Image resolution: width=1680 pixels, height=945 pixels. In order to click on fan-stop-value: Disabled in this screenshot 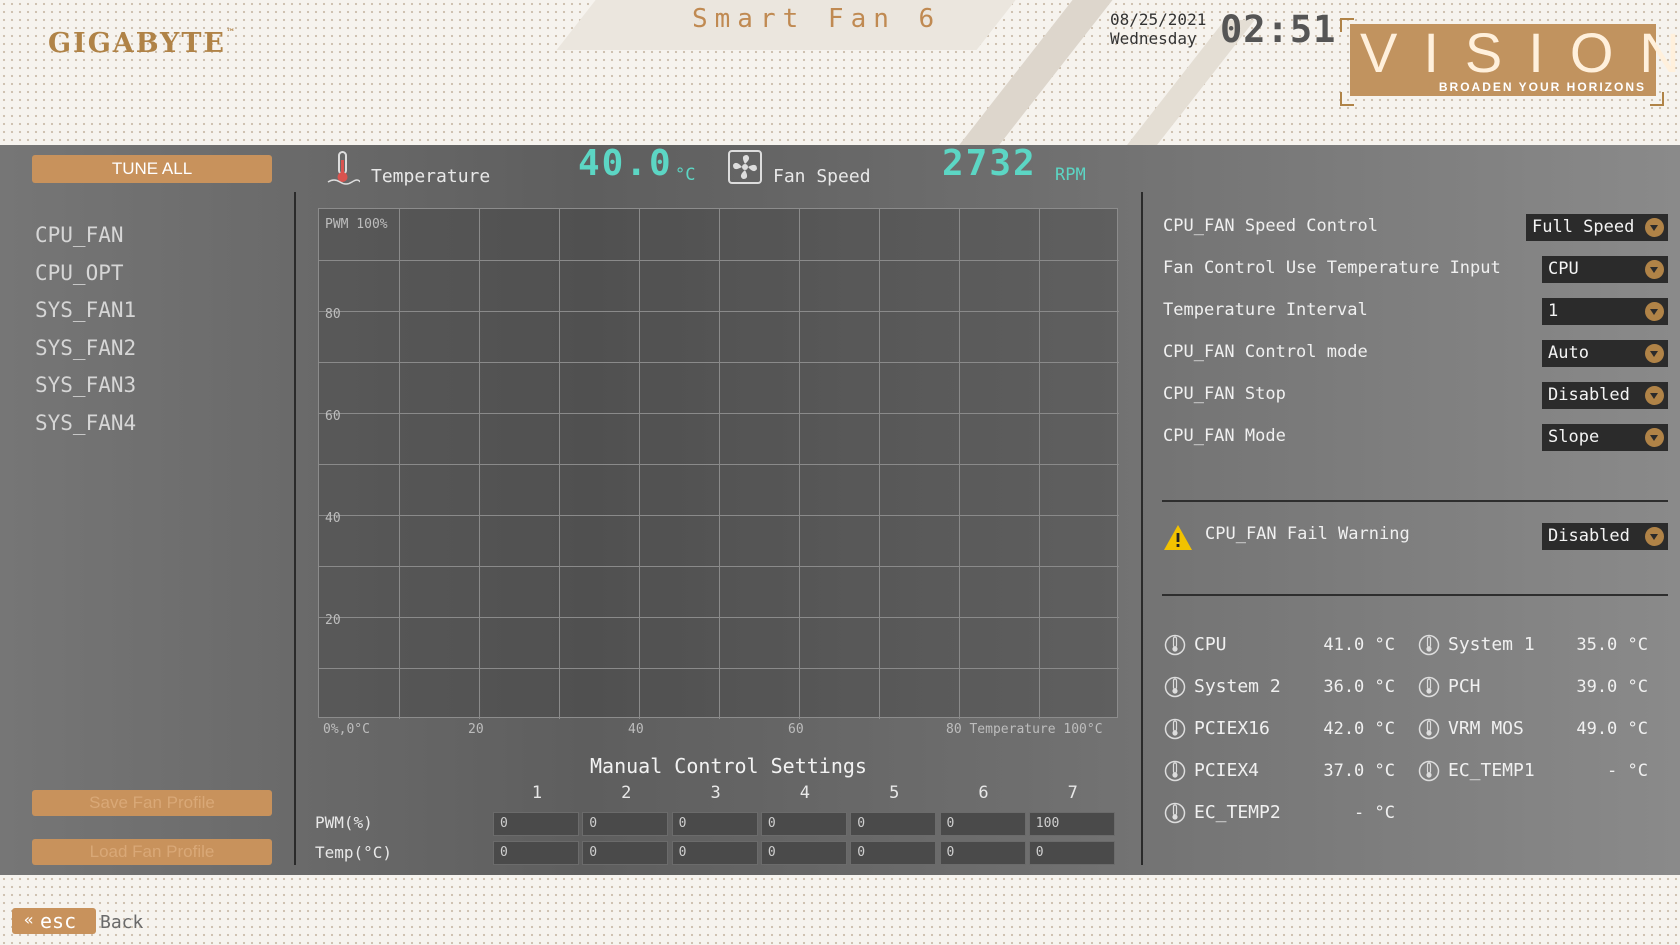, I will do `click(1589, 395)`.